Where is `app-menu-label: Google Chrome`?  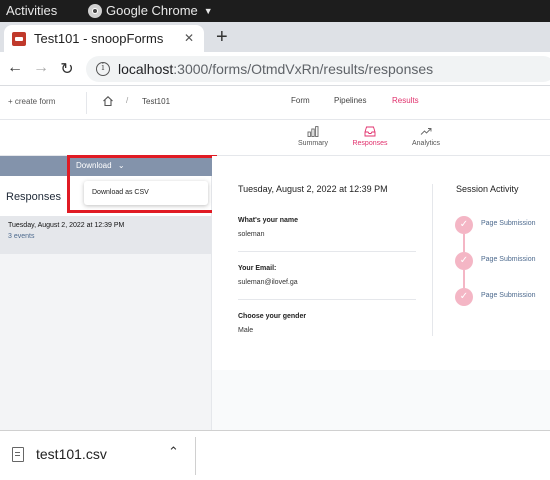
app-menu-label: Google Chrome is located at coordinates (152, 10).